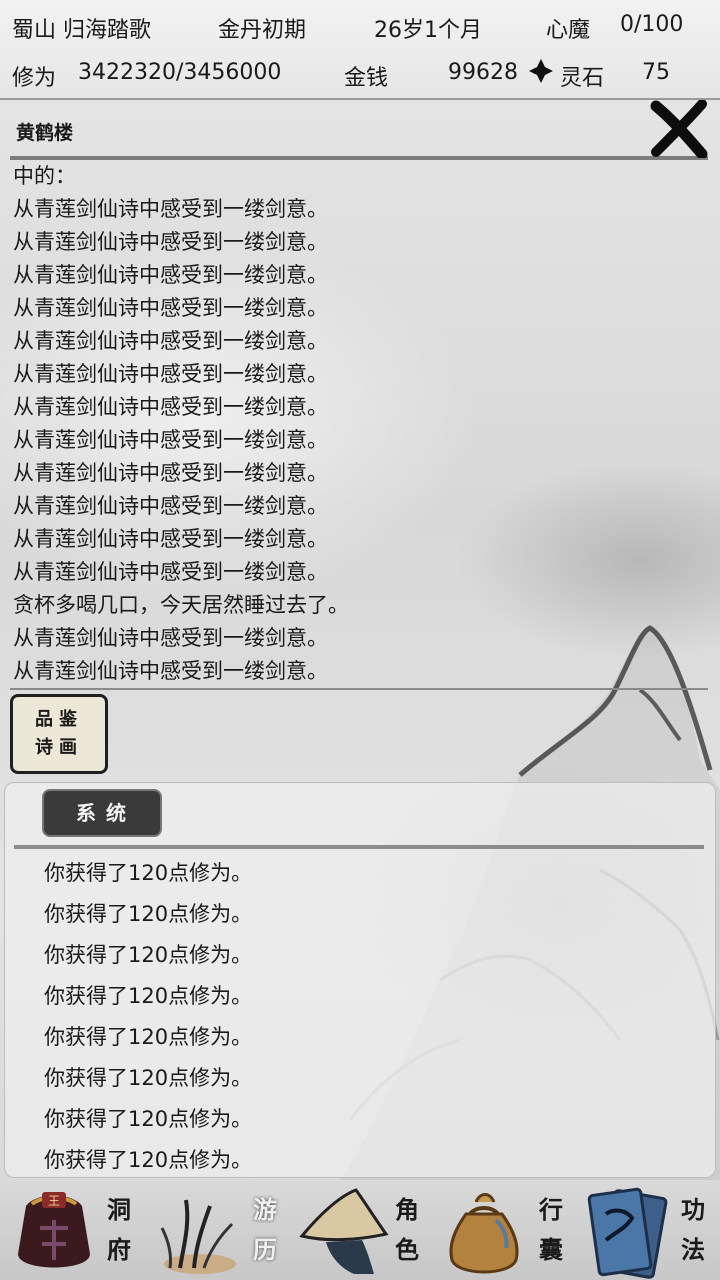 This screenshot has height=1280, width=720. What do you see at coordinates (656, 72) in the screenshot?
I see `spirit-value: 75` at bounding box center [656, 72].